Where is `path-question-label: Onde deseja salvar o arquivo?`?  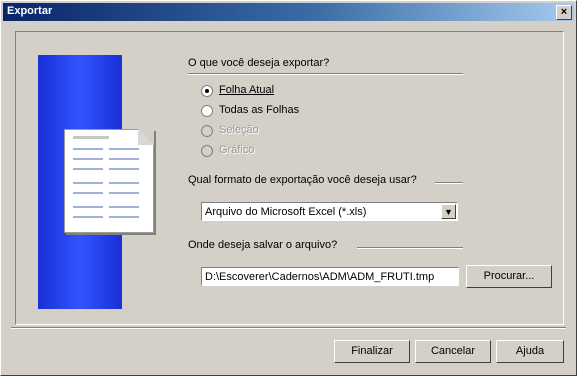 path-question-label: Onde deseja salvar o arquivo? is located at coordinates (263, 245).